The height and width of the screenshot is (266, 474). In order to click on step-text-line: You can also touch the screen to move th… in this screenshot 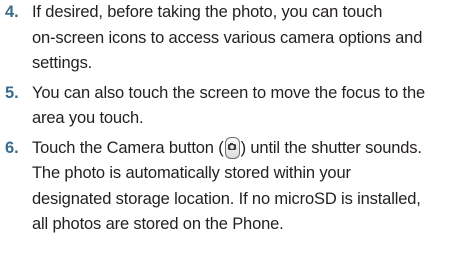, I will do `click(229, 92)`.